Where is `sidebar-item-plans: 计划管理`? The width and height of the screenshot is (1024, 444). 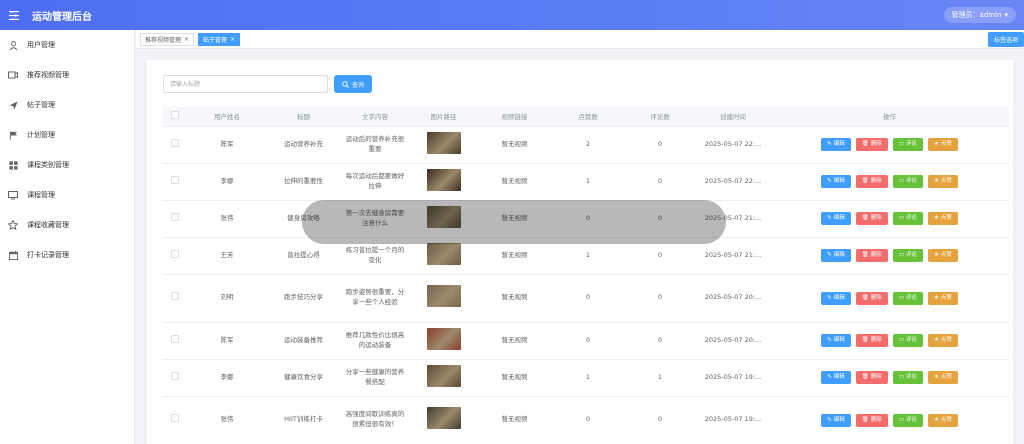
sidebar-item-plans: 计划管理 is located at coordinates (67, 135).